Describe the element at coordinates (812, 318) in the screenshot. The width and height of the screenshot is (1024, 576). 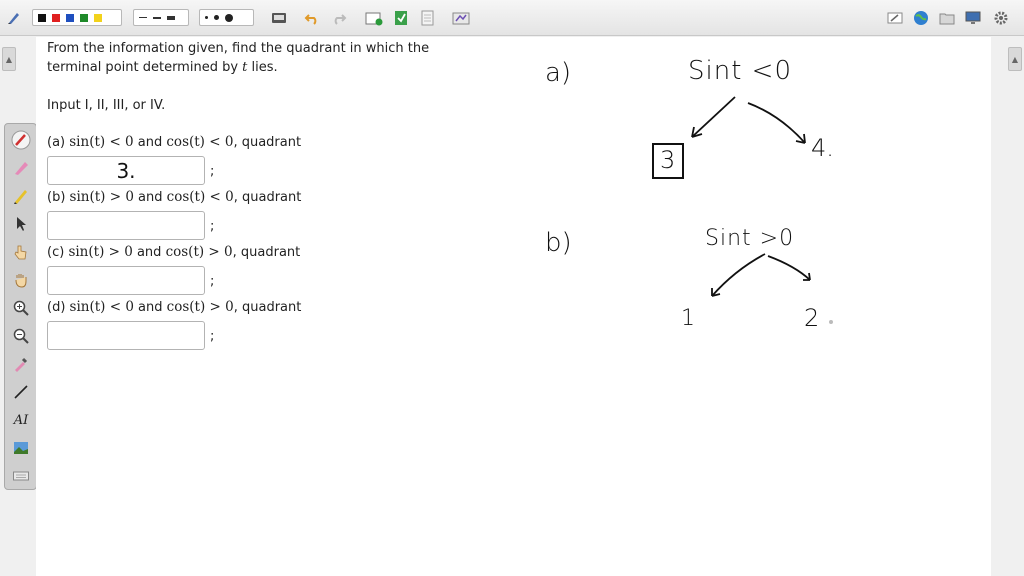
I see `handwritten-b-right: 2` at that location.